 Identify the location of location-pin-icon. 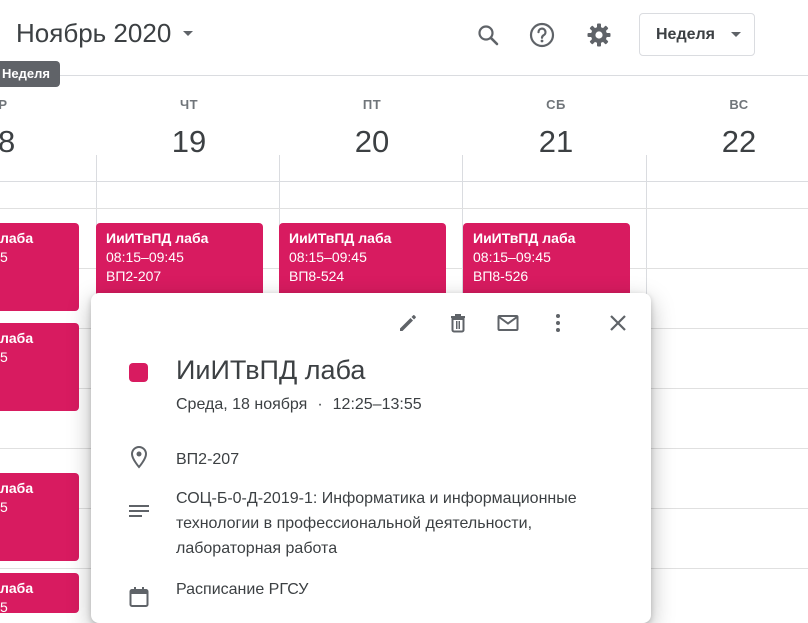
(139, 457).